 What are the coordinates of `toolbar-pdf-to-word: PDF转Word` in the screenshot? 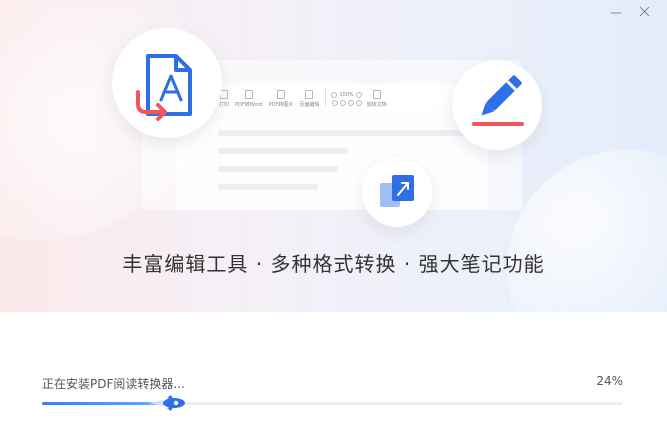 It's located at (249, 99).